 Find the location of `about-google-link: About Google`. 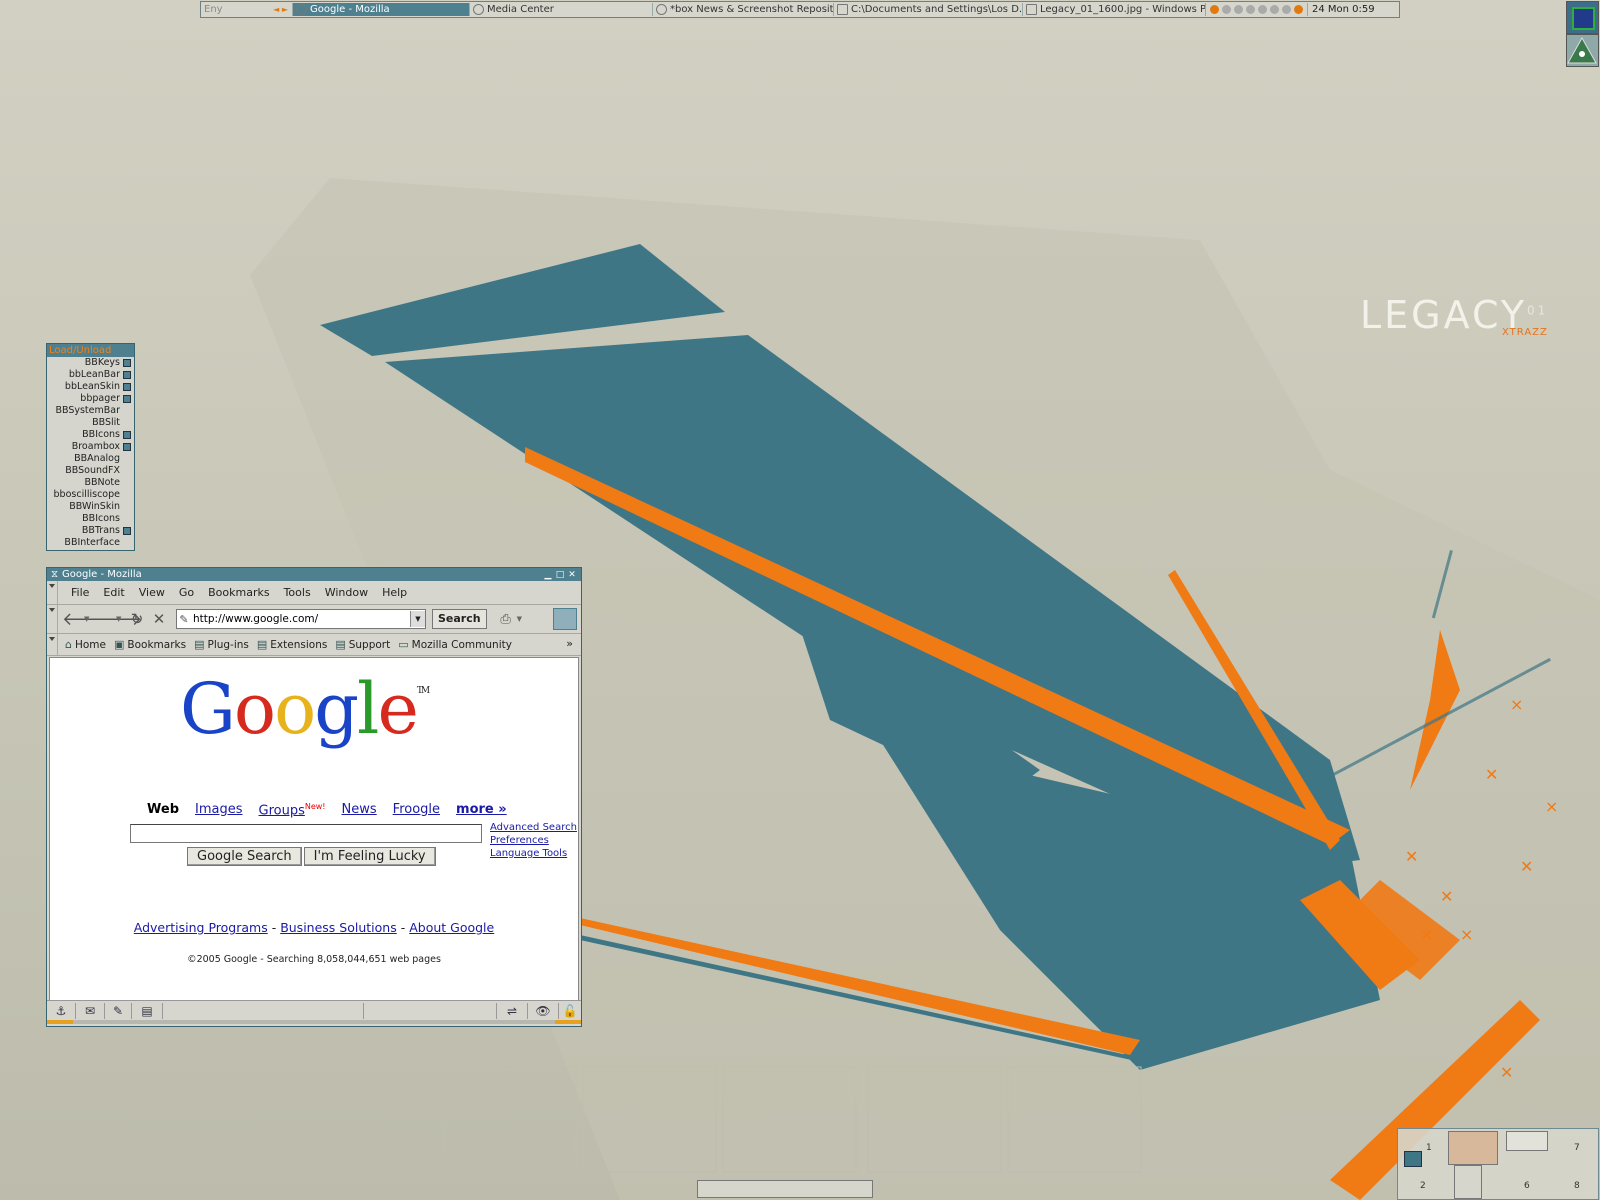

about-google-link: About Google is located at coordinates (451, 927).